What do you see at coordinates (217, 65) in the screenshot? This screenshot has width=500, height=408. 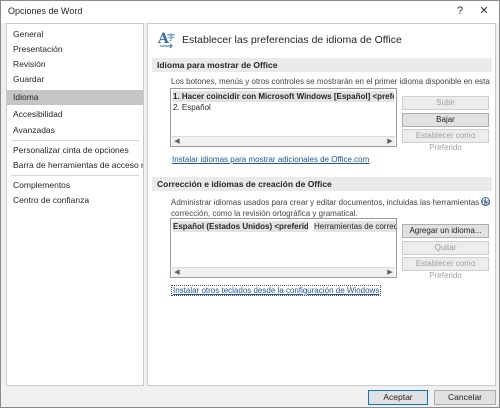 I see `section-title: Idioma para mostrar de Office` at bounding box center [217, 65].